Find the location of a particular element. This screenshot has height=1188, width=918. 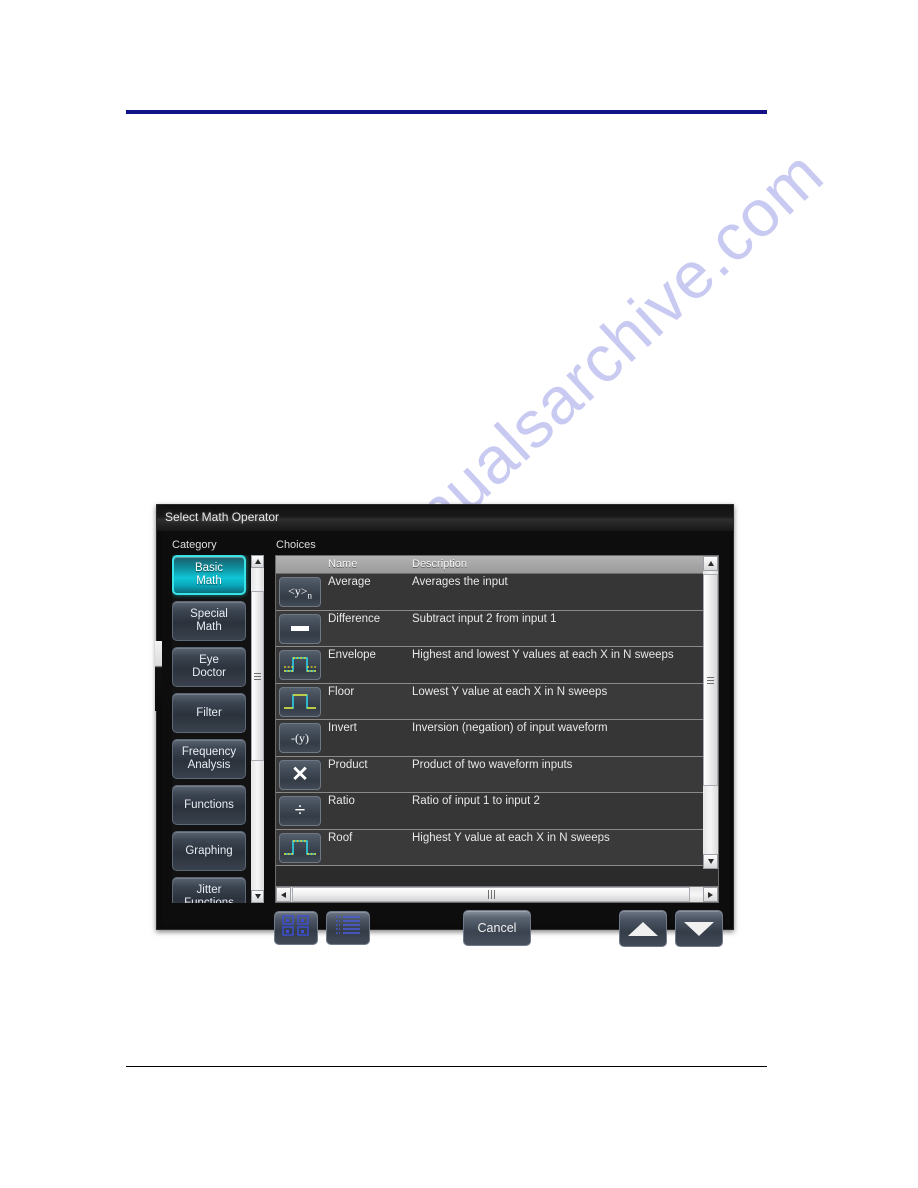

cancel-button: Cancel is located at coordinates (497, 928).